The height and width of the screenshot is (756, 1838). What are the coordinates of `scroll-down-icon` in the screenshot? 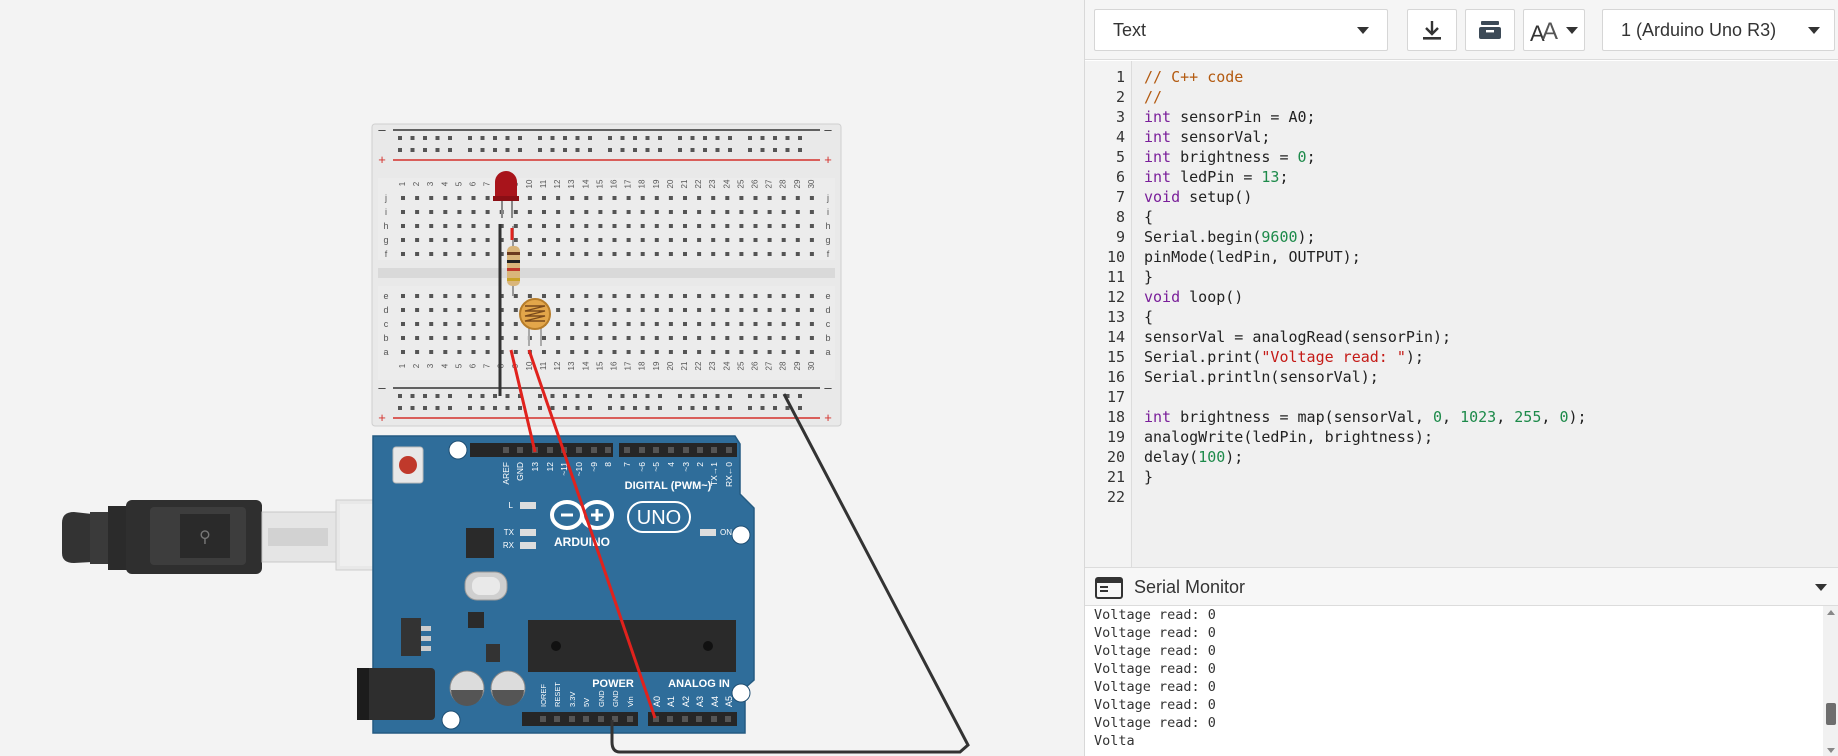 It's located at (1831, 750).